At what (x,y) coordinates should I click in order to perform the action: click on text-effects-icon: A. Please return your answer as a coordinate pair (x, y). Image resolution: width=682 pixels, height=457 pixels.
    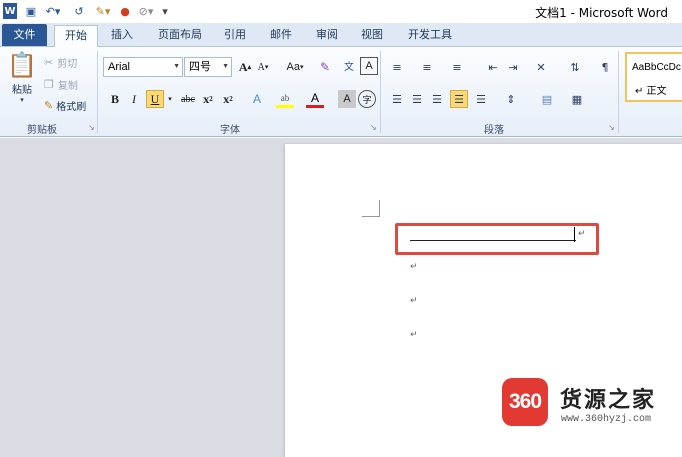
    Looking at the image, I should click on (257, 99).